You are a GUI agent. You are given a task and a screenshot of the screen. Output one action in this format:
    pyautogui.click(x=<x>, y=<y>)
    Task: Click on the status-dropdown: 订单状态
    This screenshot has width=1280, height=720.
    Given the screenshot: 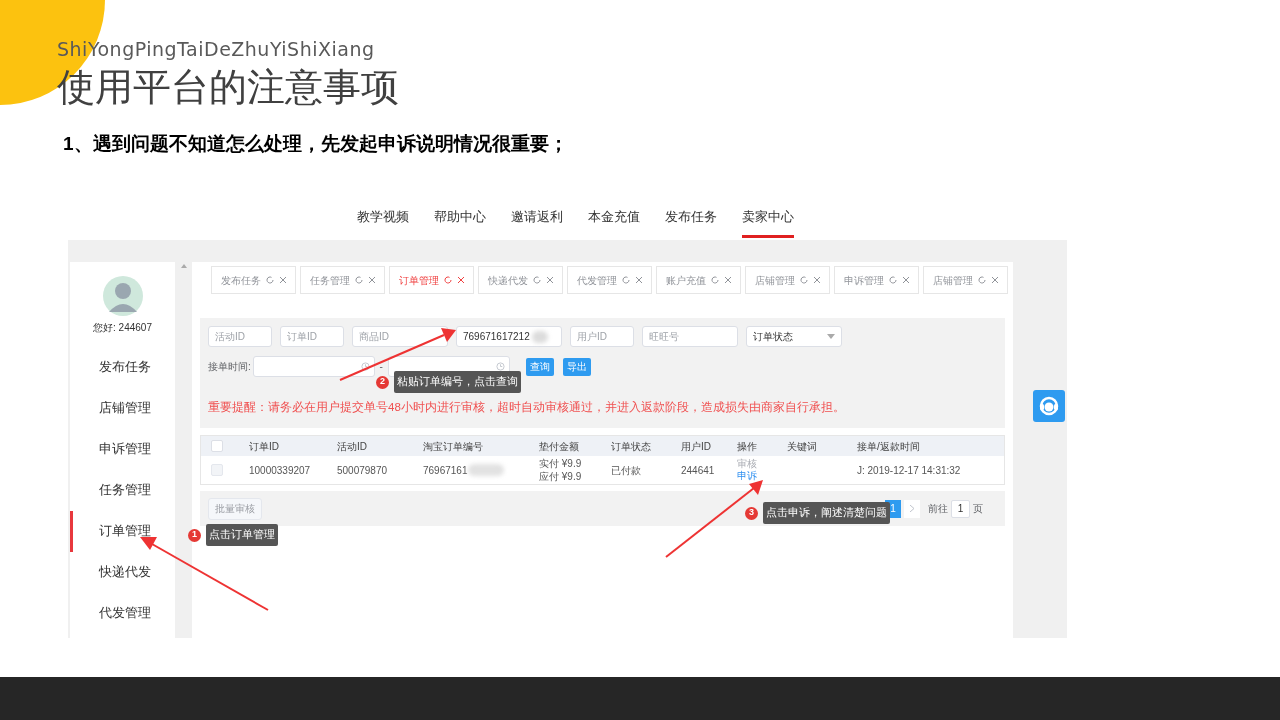 What is the action you would take?
    pyautogui.click(x=794, y=336)
    